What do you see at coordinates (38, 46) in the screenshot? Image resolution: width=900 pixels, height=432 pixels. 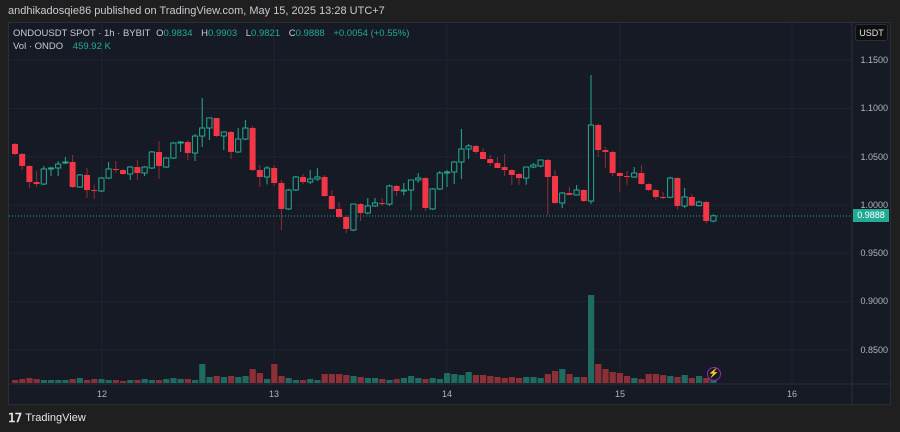 I see `volume-label: Vol · ONDO` at bounding box center [38, 46].